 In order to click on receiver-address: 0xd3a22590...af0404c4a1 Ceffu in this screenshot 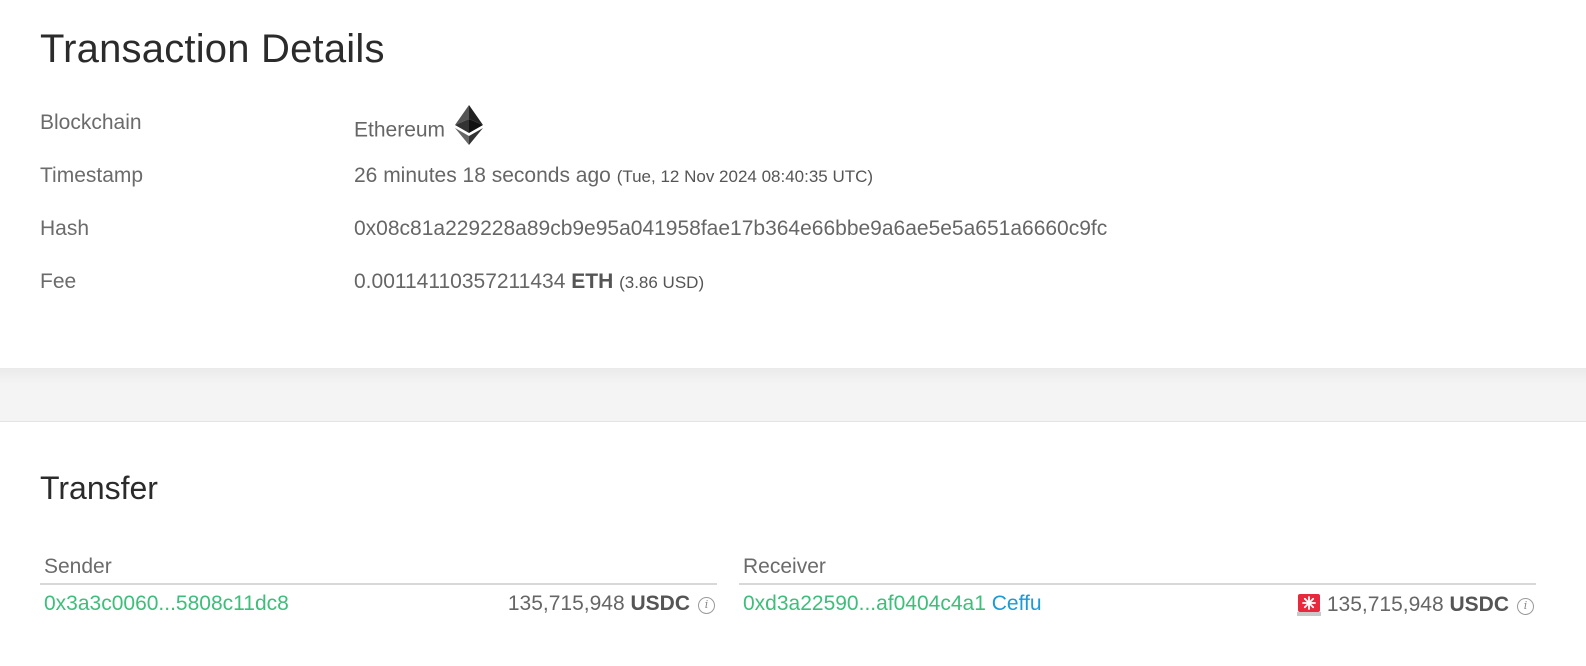, I will do `click(892, 604)`.